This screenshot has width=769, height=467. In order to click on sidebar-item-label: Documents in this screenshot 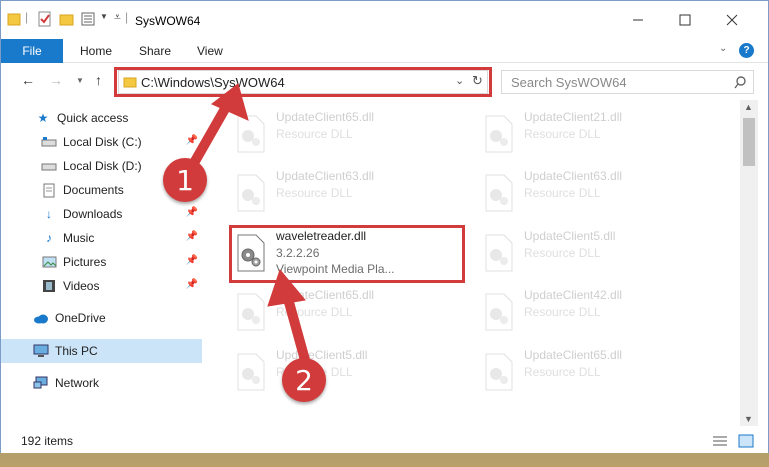, I will do `click(93, 190)`.